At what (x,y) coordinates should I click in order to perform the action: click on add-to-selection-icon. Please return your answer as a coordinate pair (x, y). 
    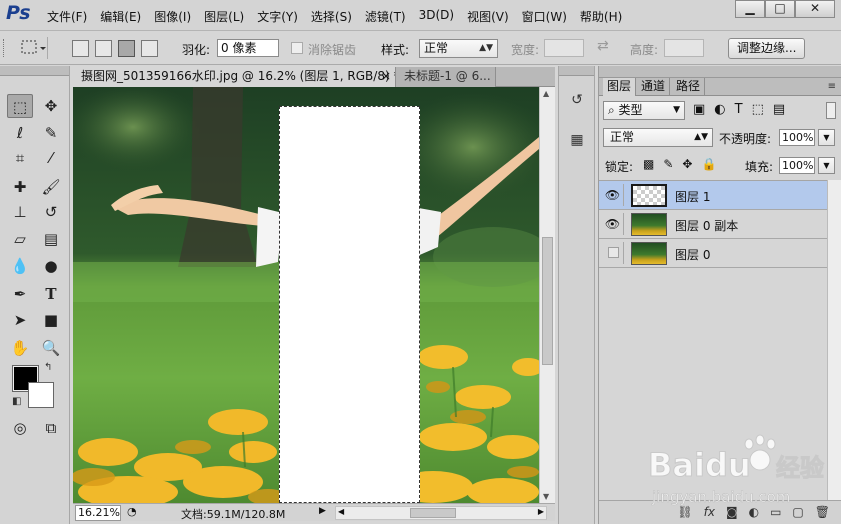
    Looking at the image, I should click on (103, 48).